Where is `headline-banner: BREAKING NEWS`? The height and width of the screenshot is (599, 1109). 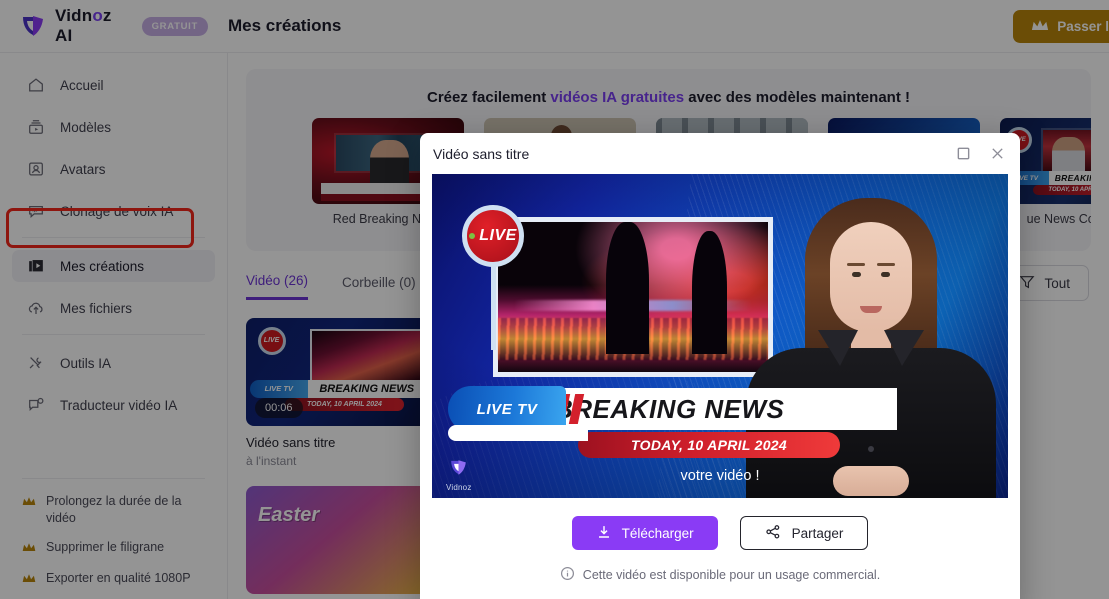 headline-banner: BREAKING NEWS is located at coordinates (719, 409).